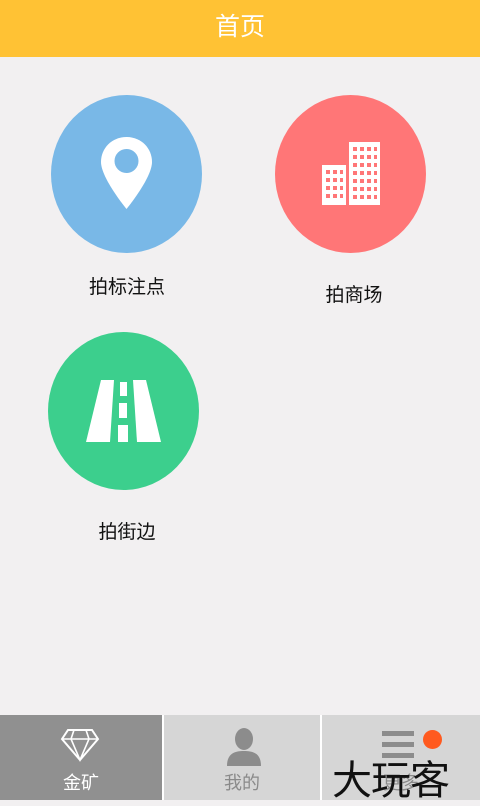 The image size is (480, 806). I want to click on tab-label: 金矿, so click(81, 783).